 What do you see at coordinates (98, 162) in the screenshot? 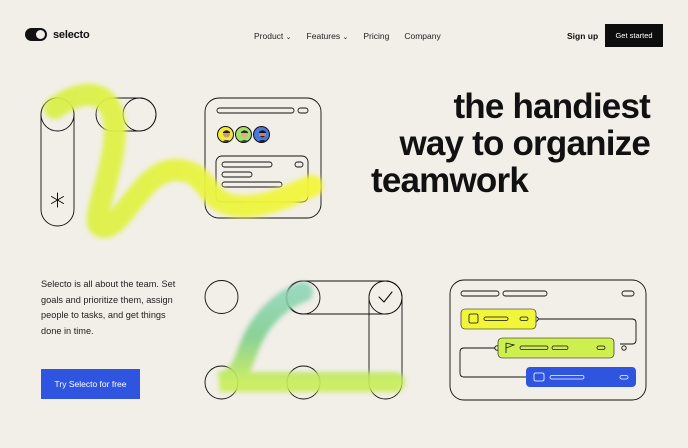
I see `pill-outlines` at bounding box center [98, 162].